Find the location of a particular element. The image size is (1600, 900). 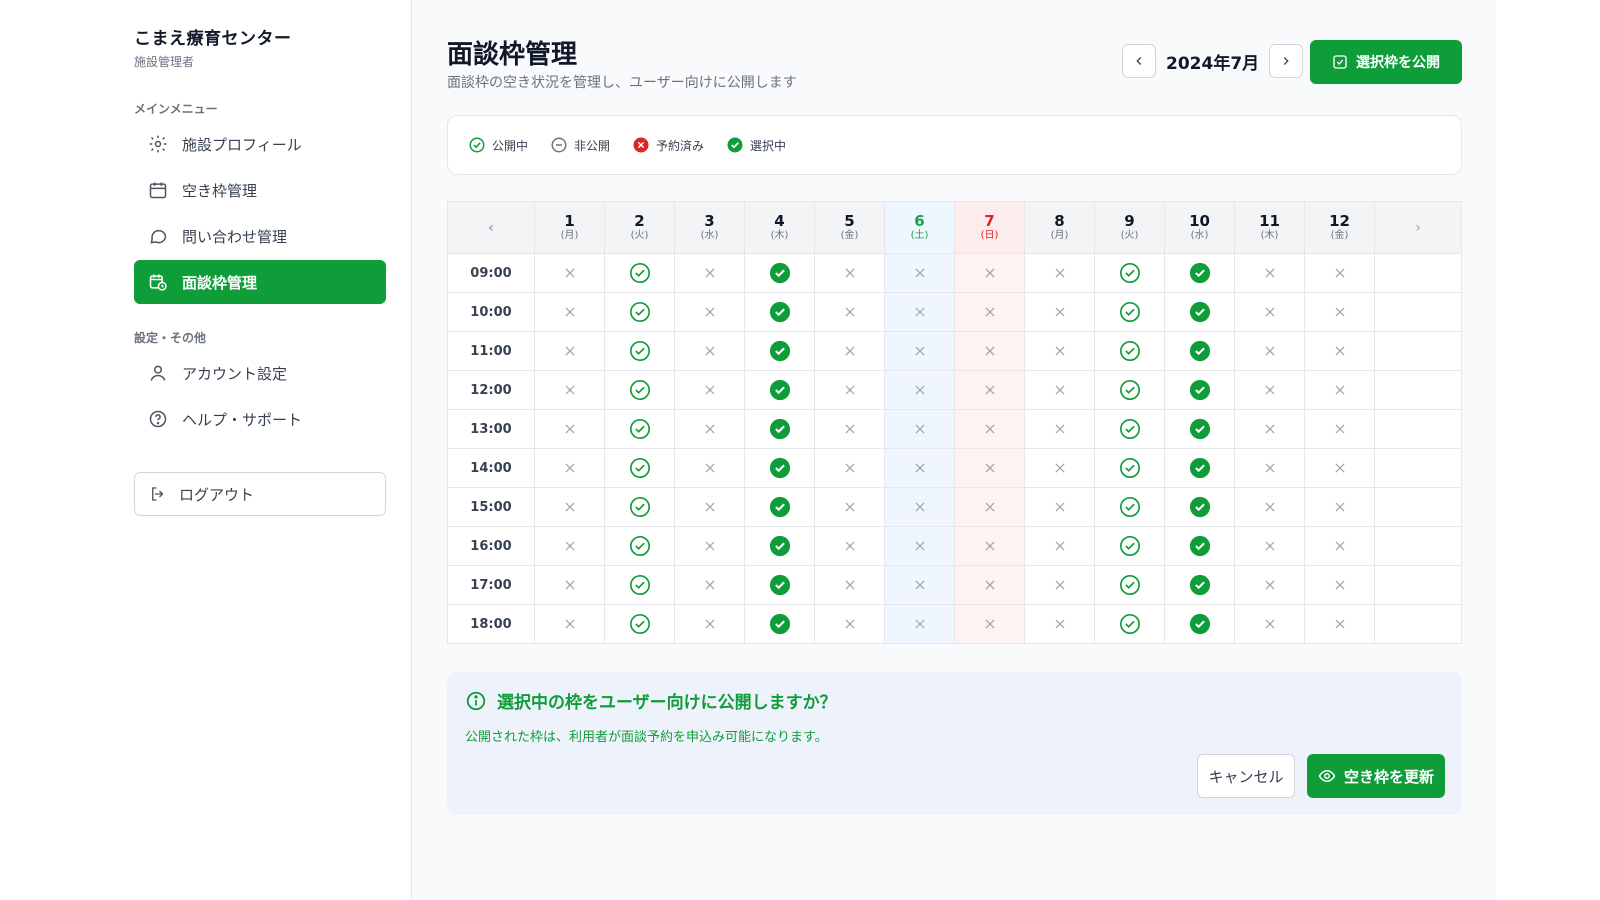

sidebar-item-inquiries: 問い合わせ管理 is located at coordinates (260, 236).